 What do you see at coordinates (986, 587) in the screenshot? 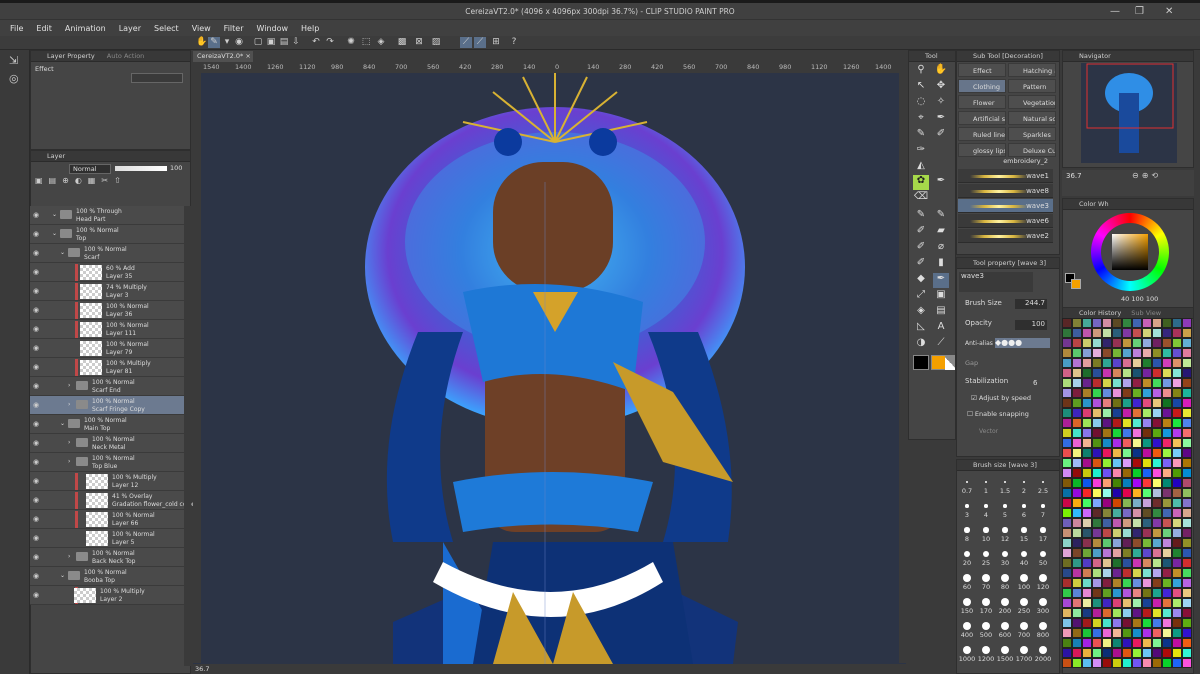
I see `brush-size-value: 70` at bounding box center [986, 587].